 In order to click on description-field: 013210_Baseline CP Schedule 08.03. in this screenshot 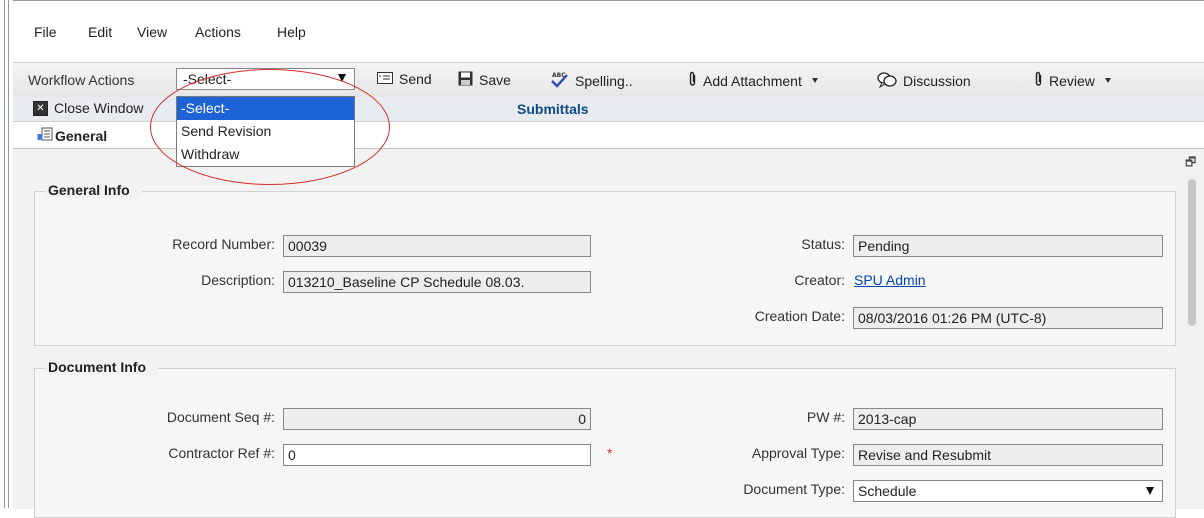, I will do `click(437, 282)`.